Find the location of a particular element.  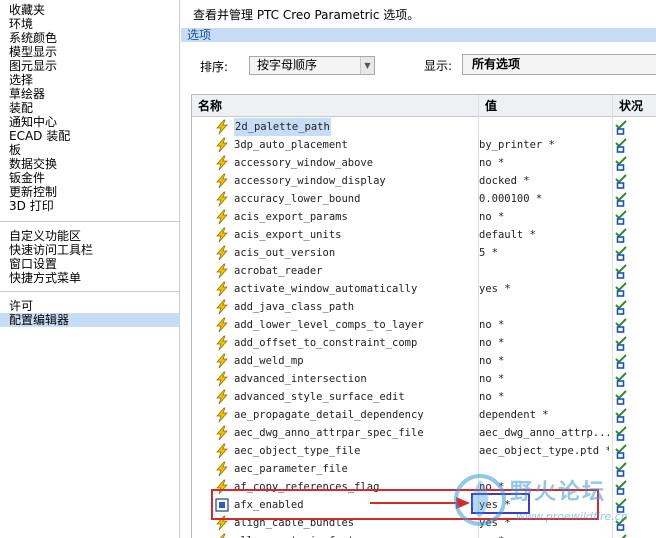

nav-group-customize: 自定义功能区 快速访问工具栏 窗口设置 快捷方式菜单 is located at coordinates (90, 257).